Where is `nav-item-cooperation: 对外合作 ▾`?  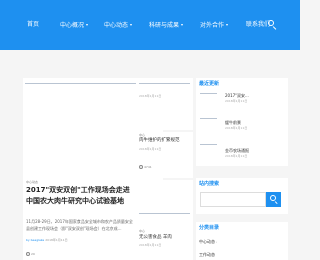 nav-item-cooperation: 对外合作 ▾ is located at coordinates (214, 25).